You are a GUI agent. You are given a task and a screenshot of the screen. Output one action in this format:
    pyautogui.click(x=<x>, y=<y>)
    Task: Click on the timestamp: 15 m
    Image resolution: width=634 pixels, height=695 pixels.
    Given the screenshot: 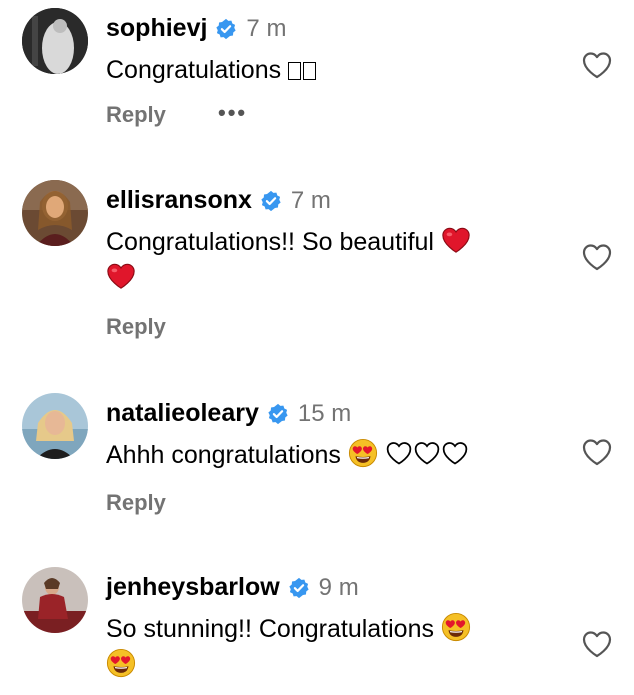 What is the action you would take?
    pyautogui.click(x=324, y=413)
    